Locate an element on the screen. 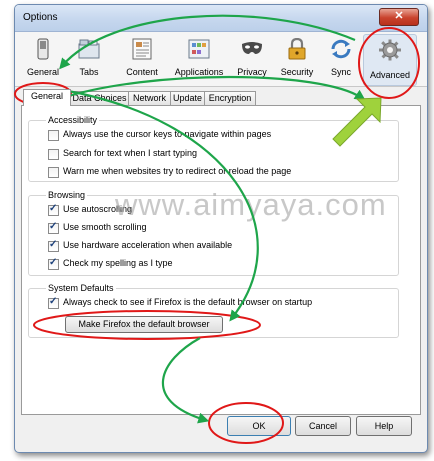 The image size is (434, 461). toolbar-privacy-label: Privacy is located at coordinates (252, 72).